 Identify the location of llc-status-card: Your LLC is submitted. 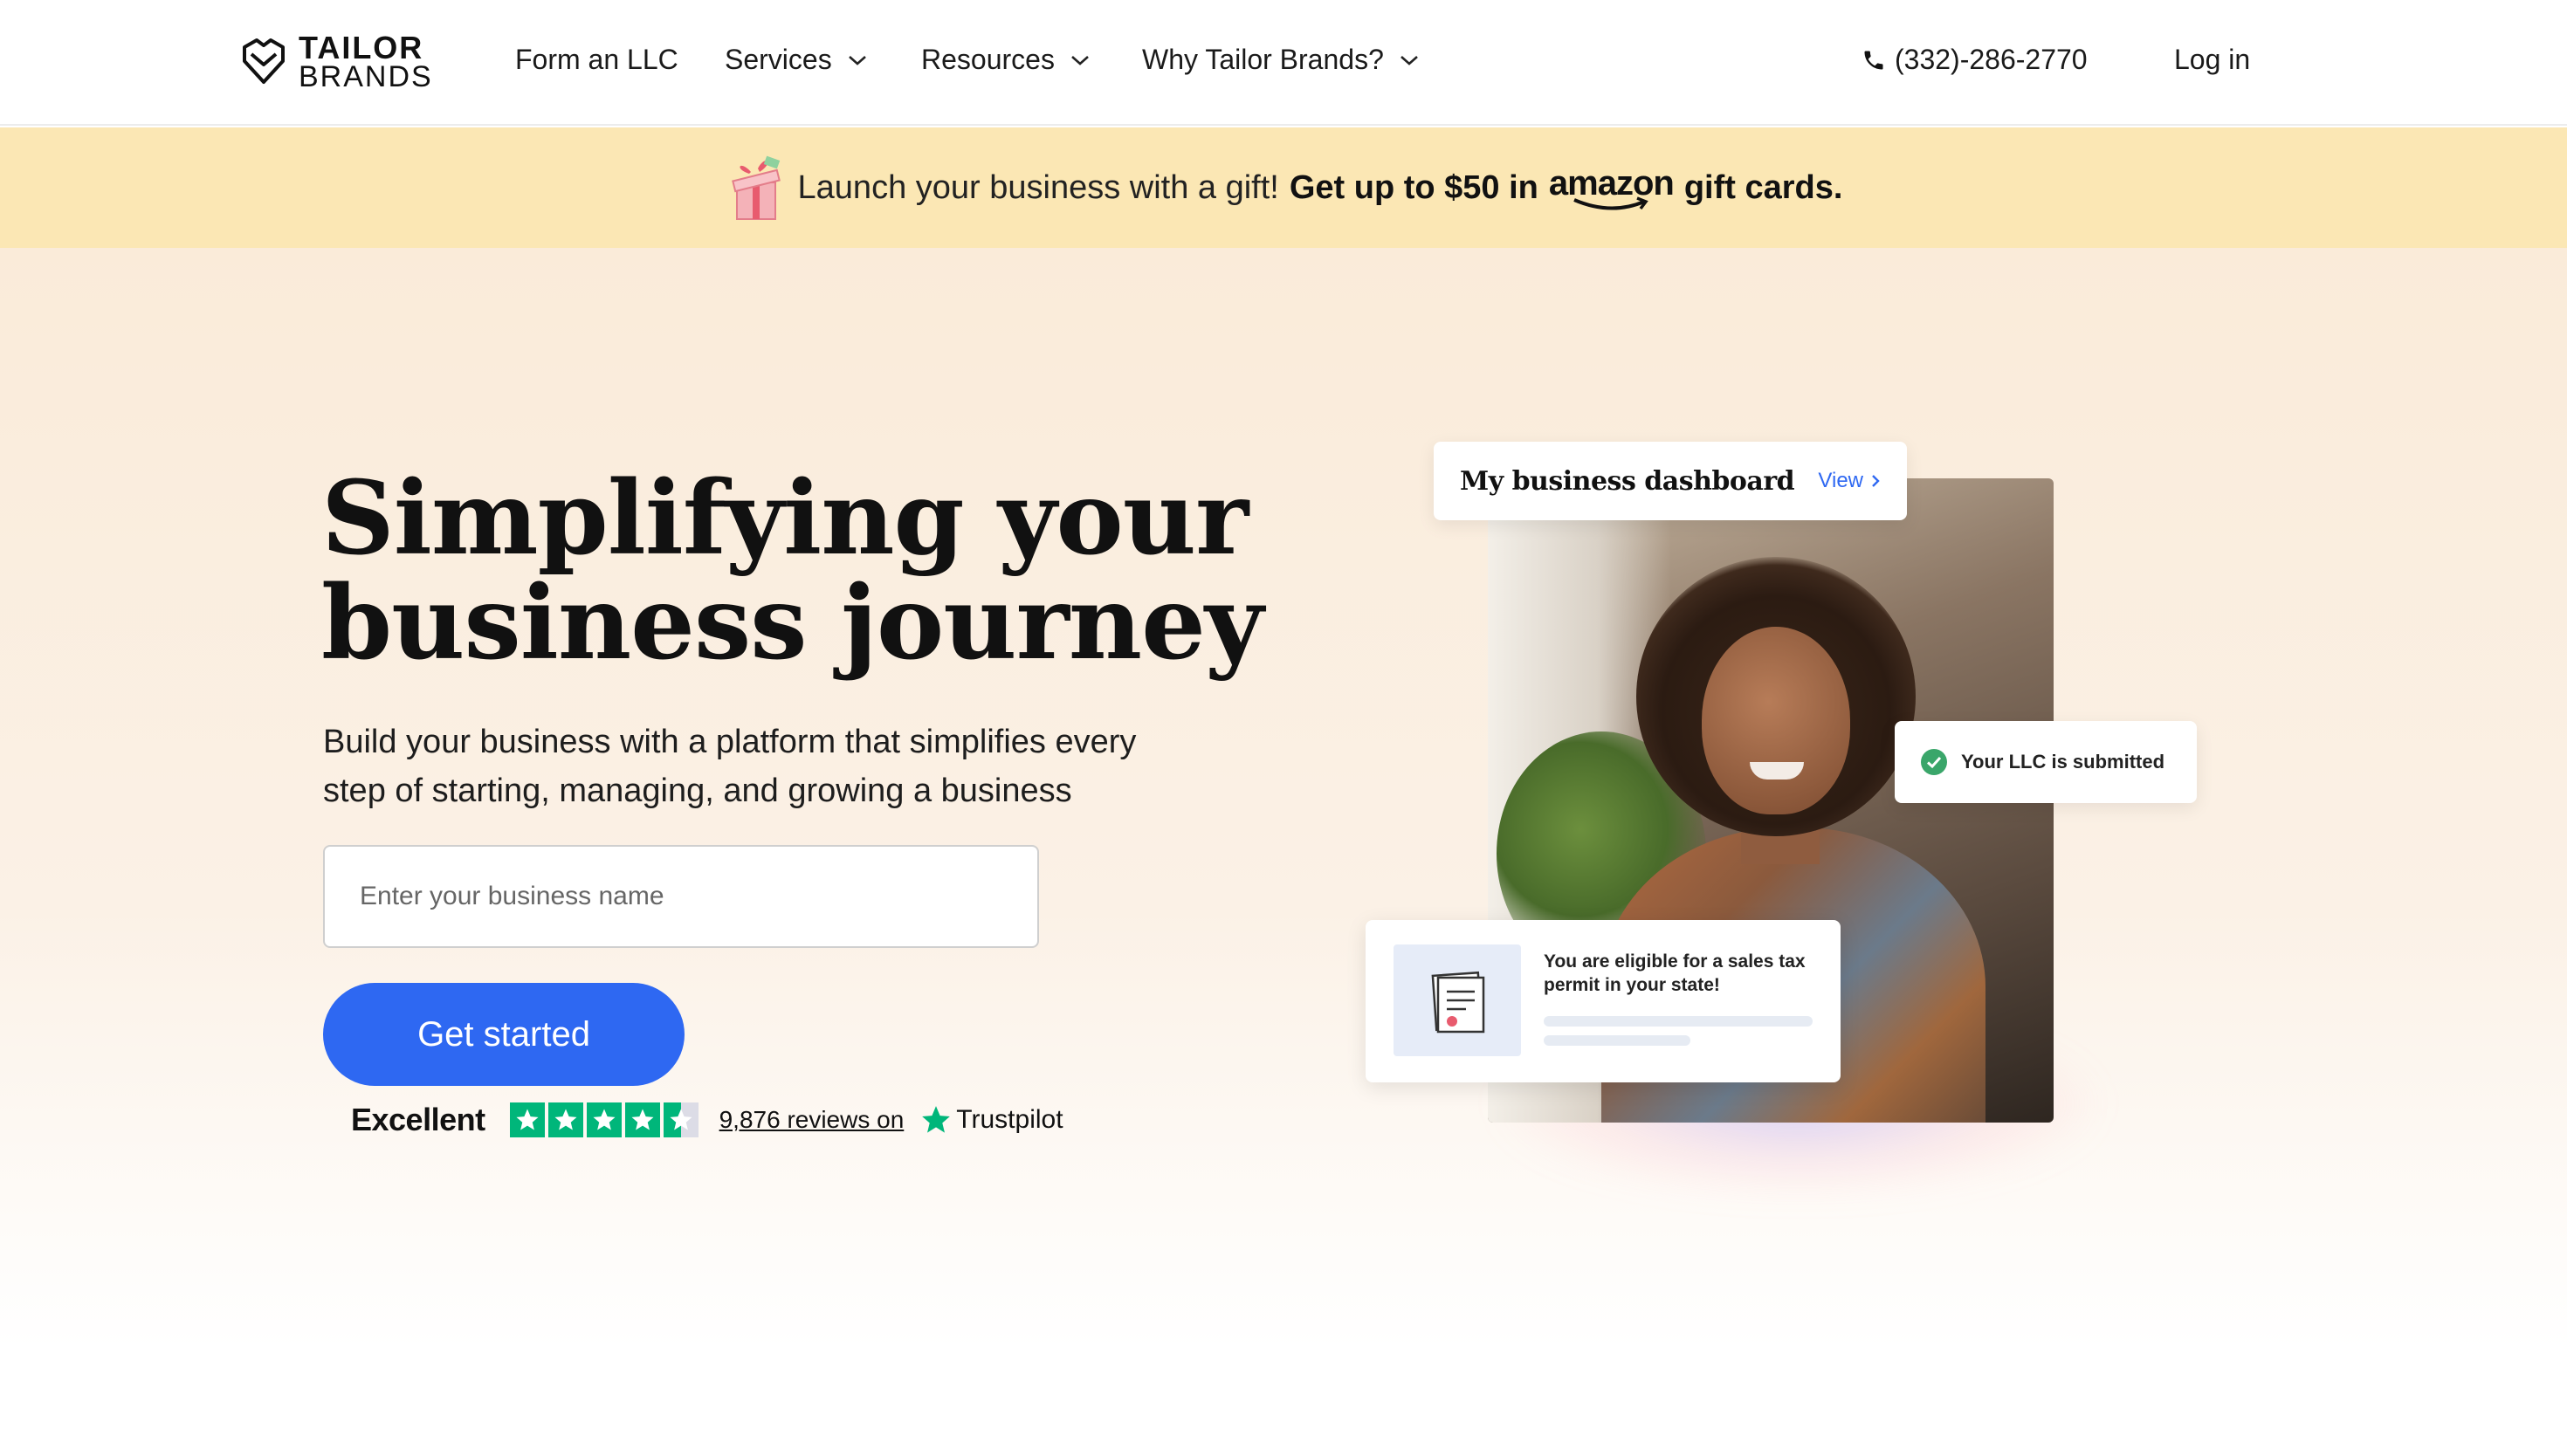
(2046, 762).